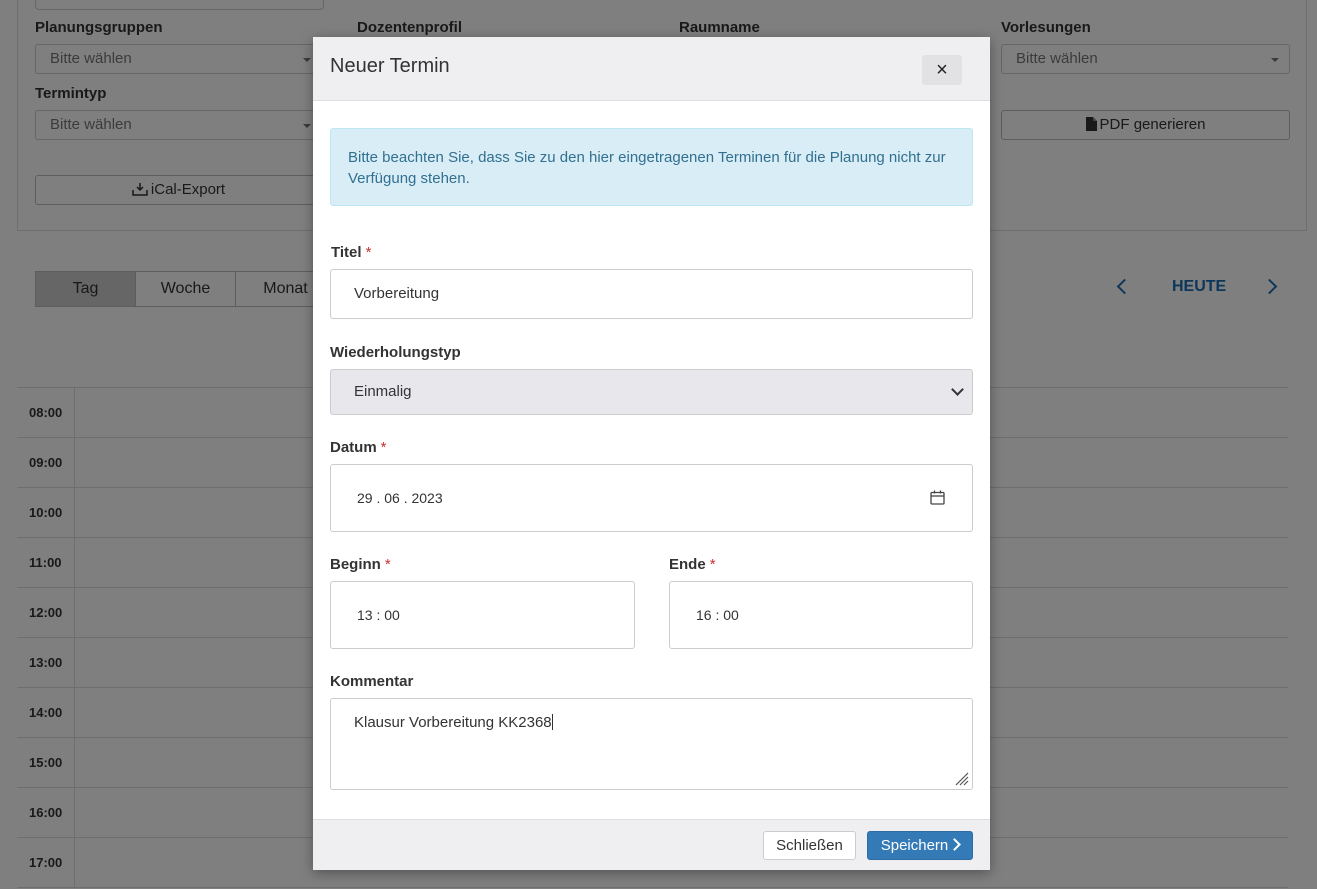 The width and height of the screenshot is (1317, 890). I want to click on beginn-label: Beginn *, so click(360, 564).